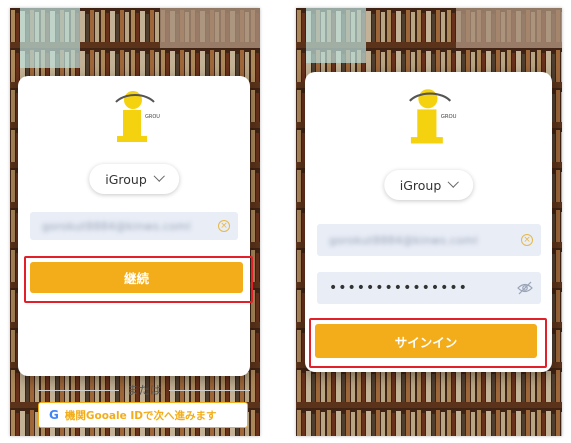  Describe the element at coordinates (54, 415) in the screenshot. I see `google-icon: G` at that location.